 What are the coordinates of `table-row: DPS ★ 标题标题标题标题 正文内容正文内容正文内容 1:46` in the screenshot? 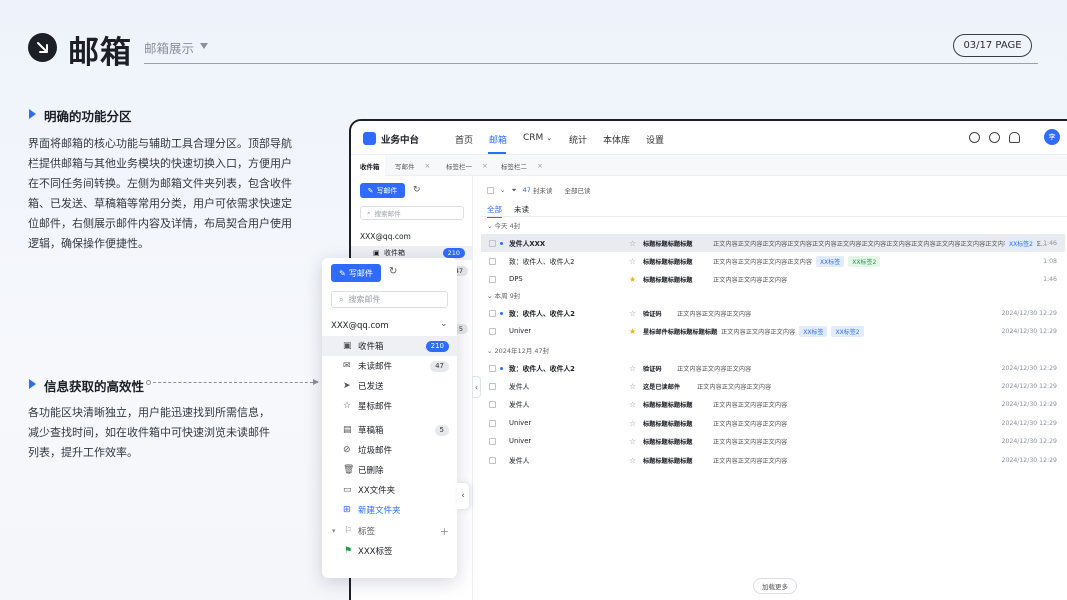 It's located at (773, 279).